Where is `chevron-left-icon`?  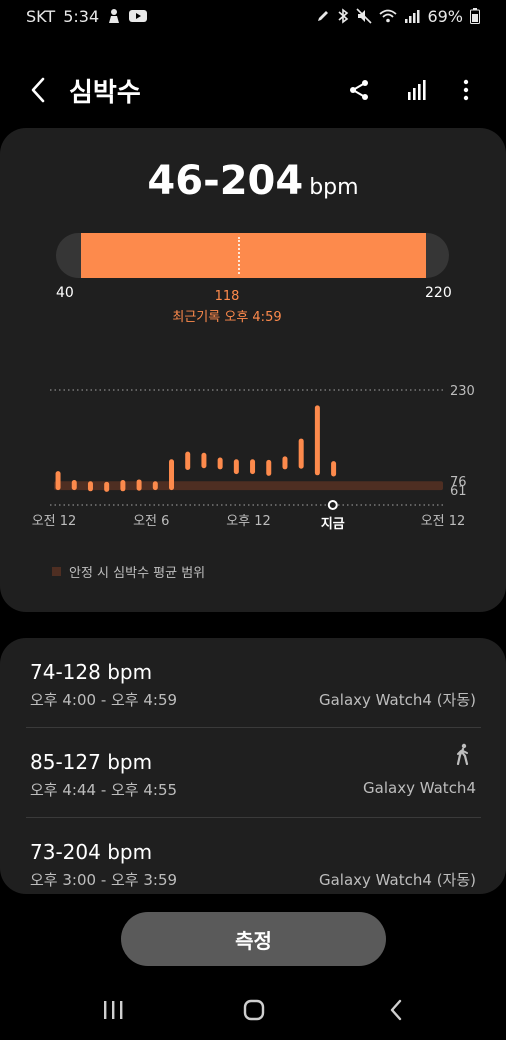 chevron-left-icon is located at coordinates (38, 90).